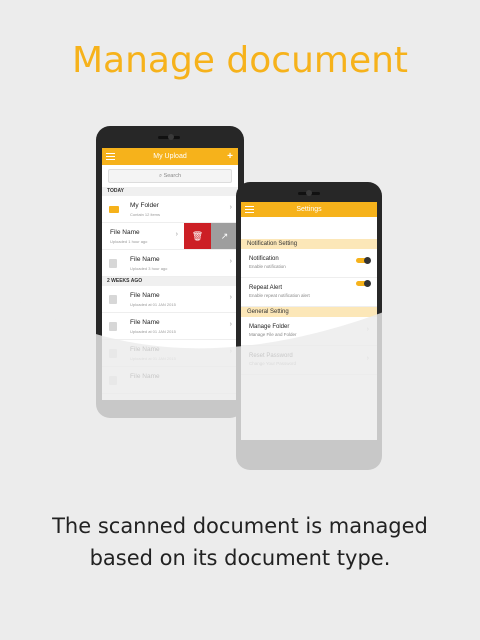 The image size is (480, 640). I want to click on item-subtitle: Contain 12 items, so click(145, 214).